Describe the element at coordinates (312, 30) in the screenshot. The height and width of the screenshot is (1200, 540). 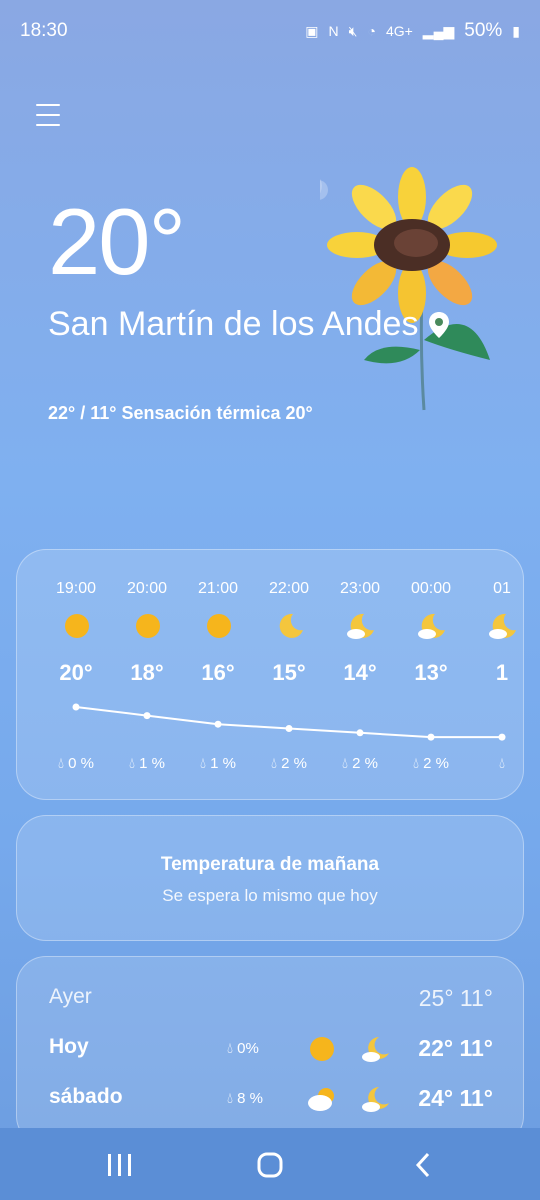
I see `battery-saver-icon: ▣` at that location.